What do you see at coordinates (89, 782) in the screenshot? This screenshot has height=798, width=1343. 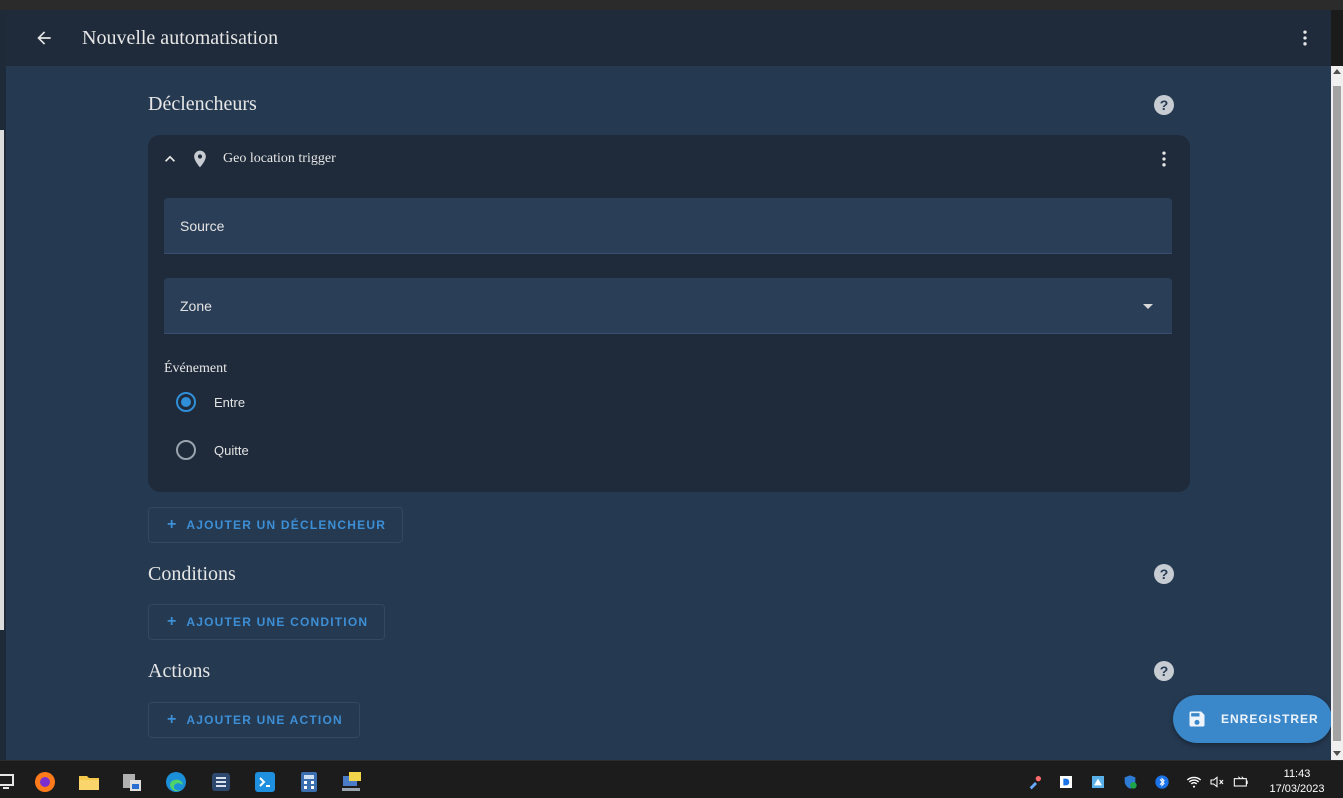 I see `file-explorer-icon` at bounding box center [89, 782].